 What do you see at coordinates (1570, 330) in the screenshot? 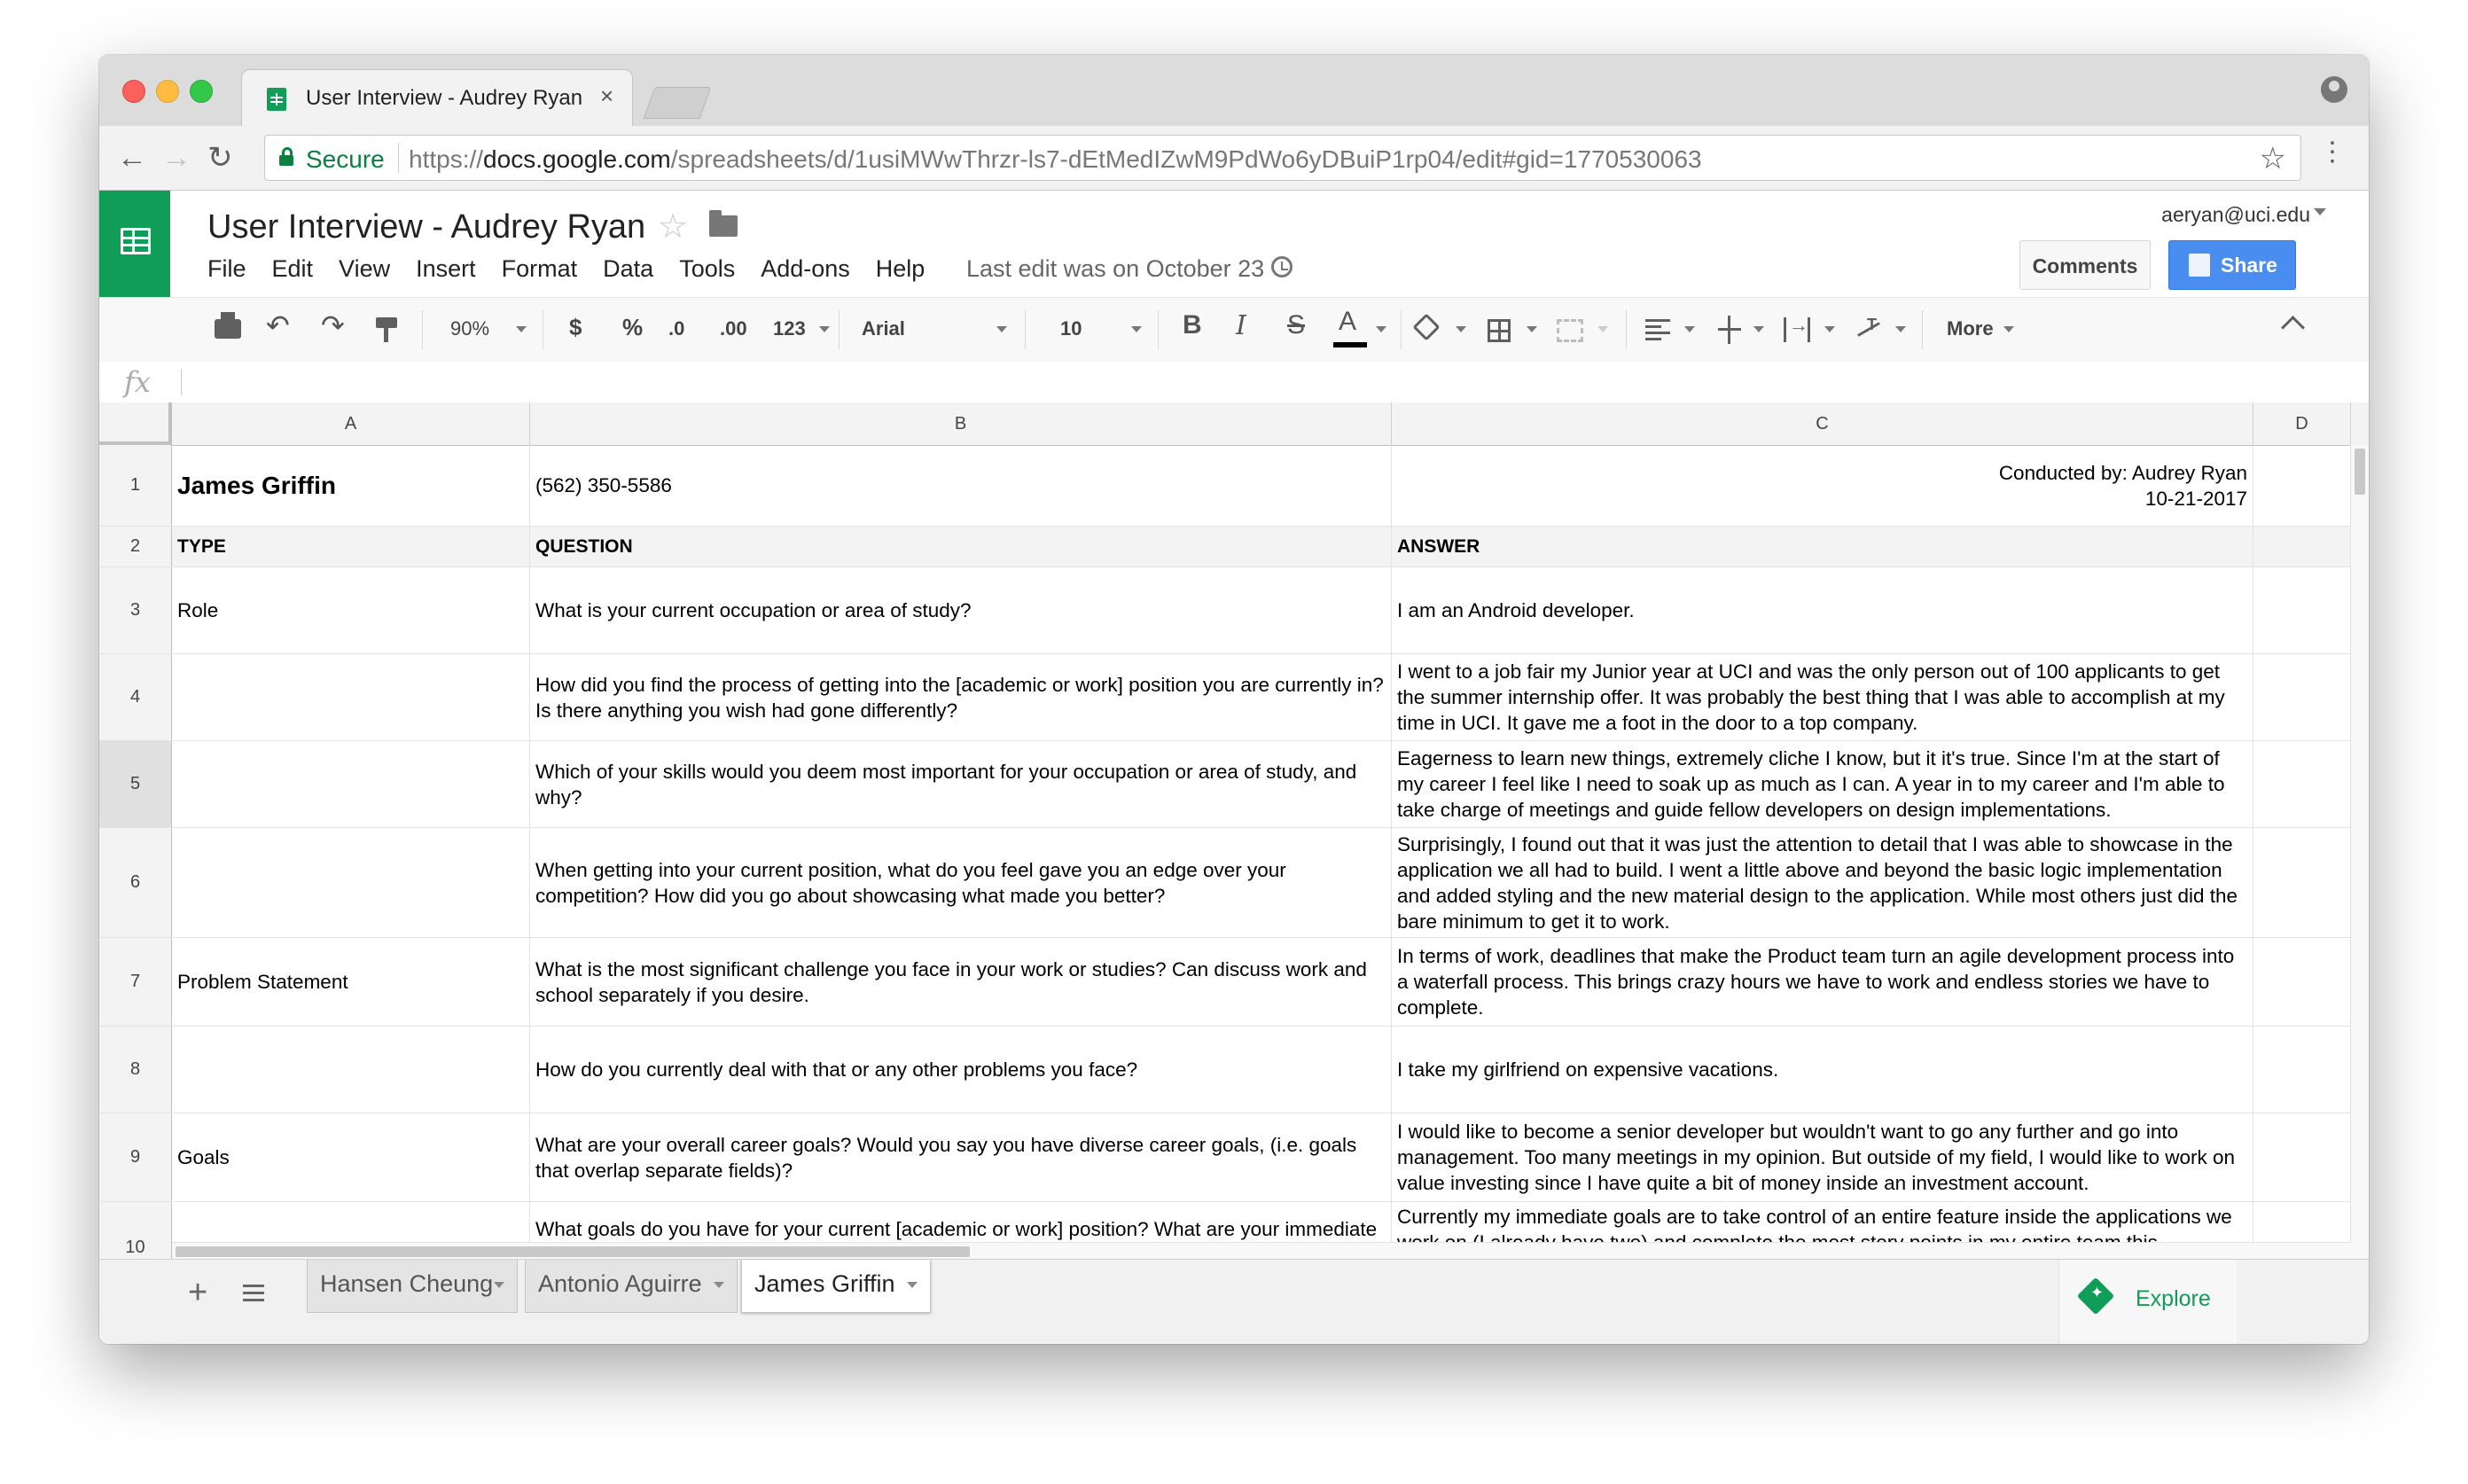
I see `merge-cells-icon` at bounding box center [1570, 330].